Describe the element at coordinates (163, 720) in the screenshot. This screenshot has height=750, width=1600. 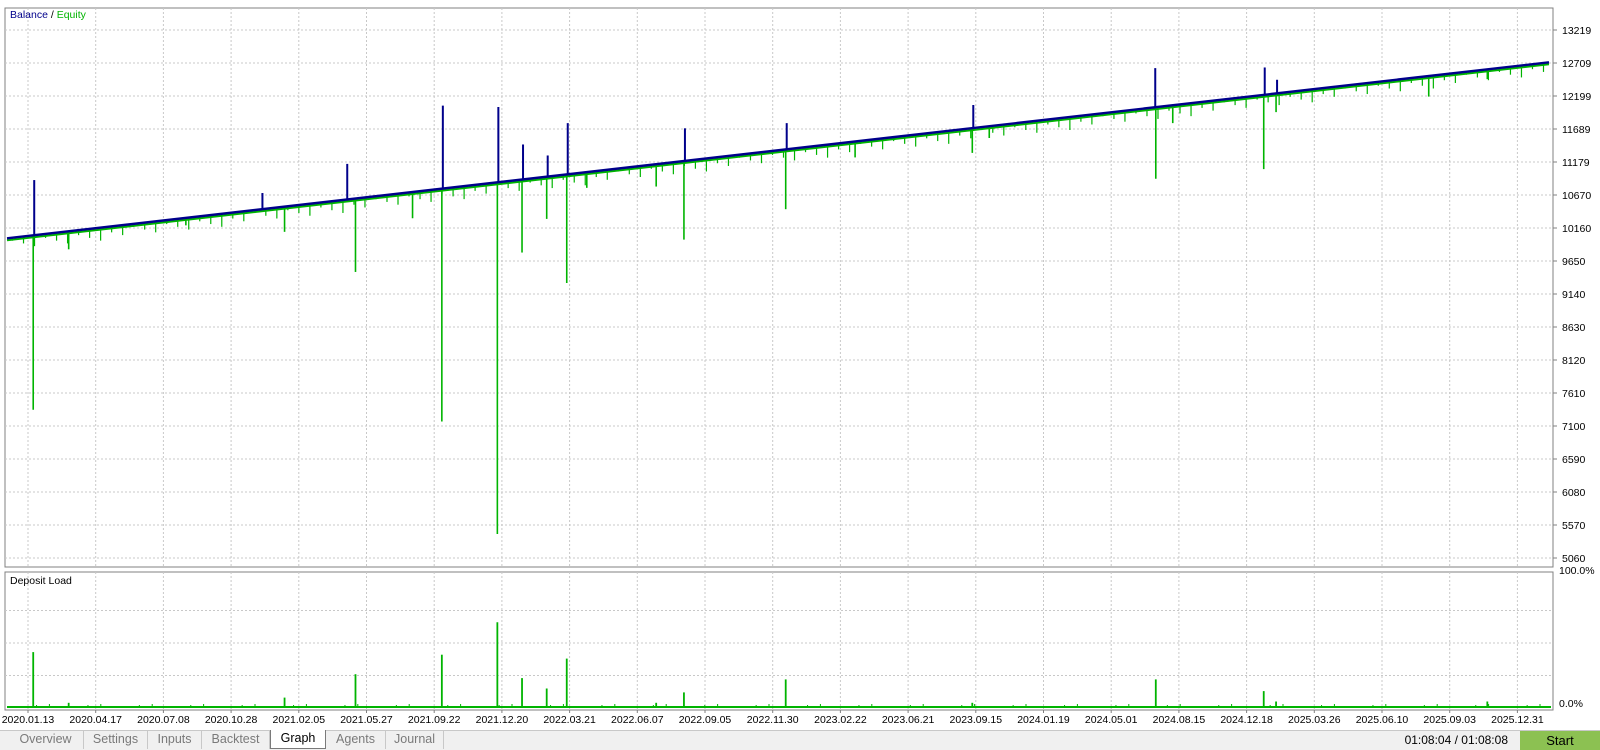
I see `x-tick-label: 2020.07.08` at that location.